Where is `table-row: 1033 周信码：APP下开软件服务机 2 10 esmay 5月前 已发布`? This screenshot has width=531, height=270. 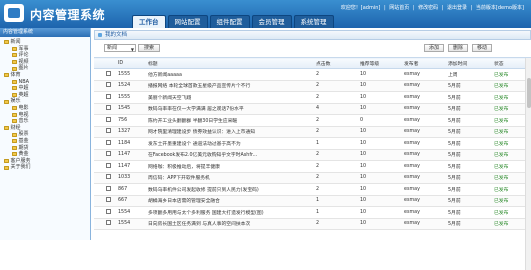 table-row: 1033 周信码：APP下开软件服务机 2 10 esmay 5月前 已发布 is located at coordinates (312, 178).